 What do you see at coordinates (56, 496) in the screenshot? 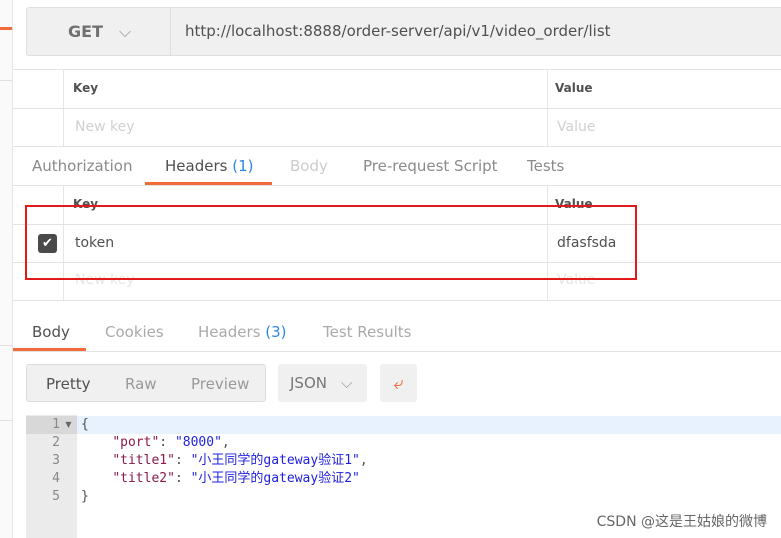
I see `line-number: 5` at bounding box center [56, 496].